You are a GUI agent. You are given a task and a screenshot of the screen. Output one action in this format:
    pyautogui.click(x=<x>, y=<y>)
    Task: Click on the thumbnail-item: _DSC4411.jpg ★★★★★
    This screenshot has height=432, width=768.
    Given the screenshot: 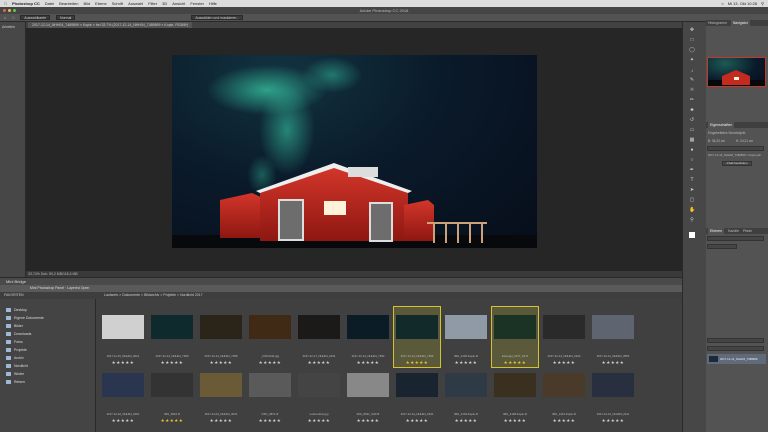 What is the action you would take?
    pyautogui.click(x=270, y=337)
    